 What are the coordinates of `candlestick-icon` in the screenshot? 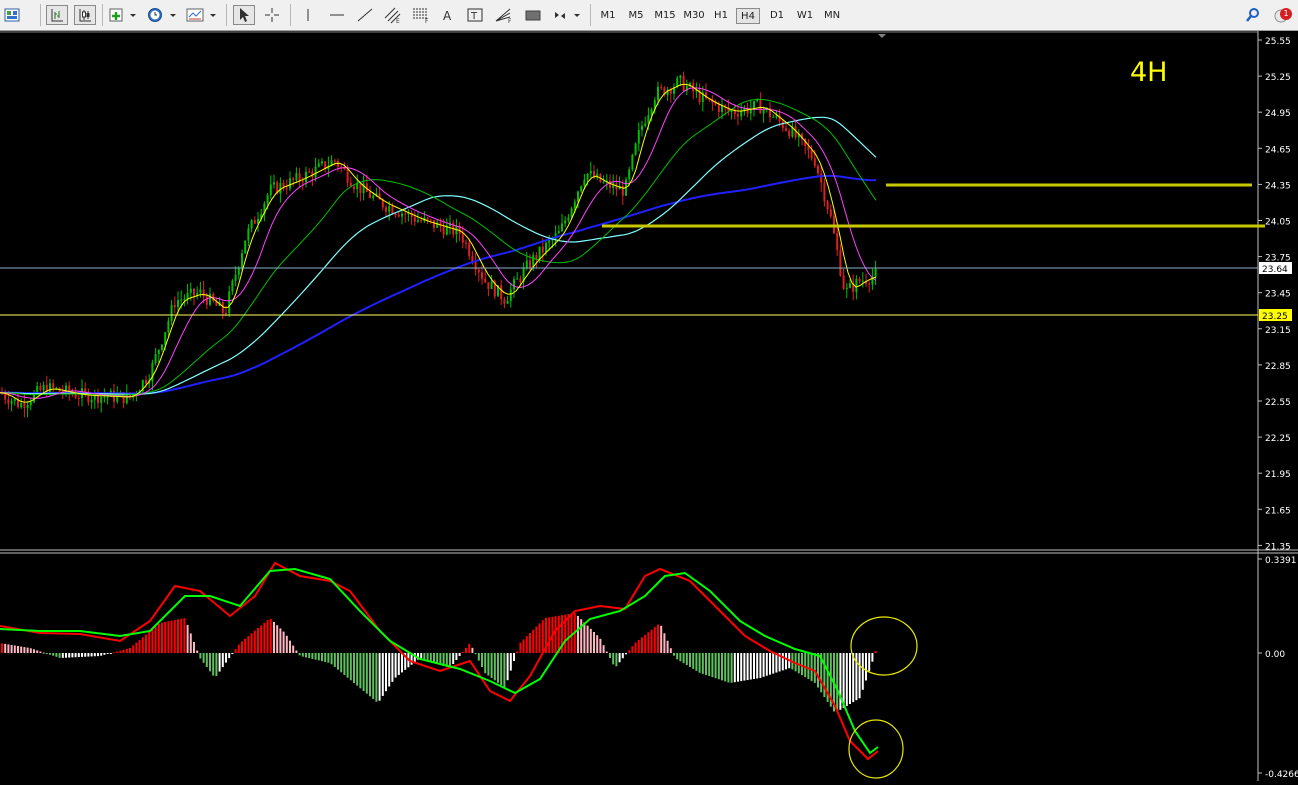 It's located at (85, 15).